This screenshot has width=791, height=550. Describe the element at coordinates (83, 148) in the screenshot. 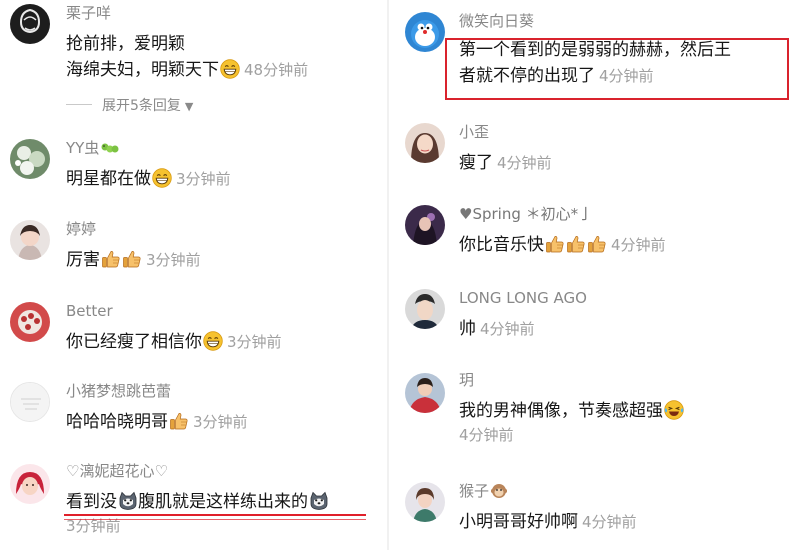

I see `comment-author-name: YY虫` at that location.